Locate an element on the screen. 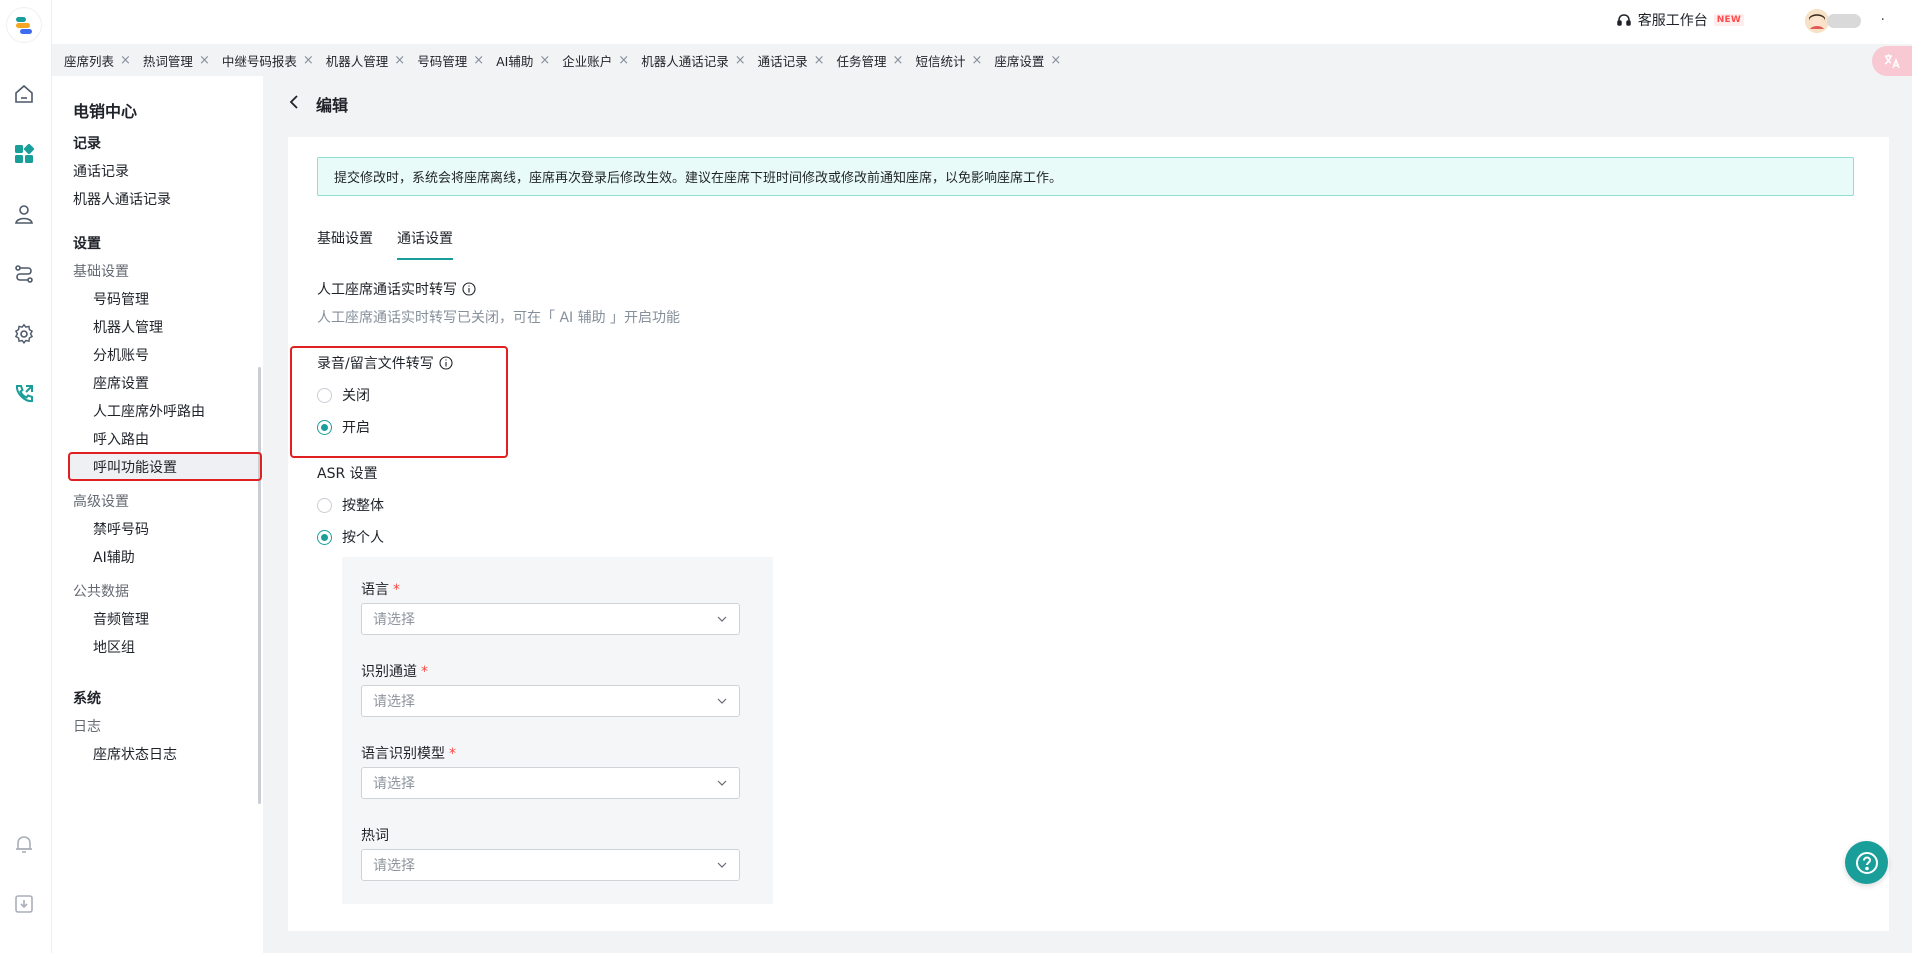 Image resolution: width=1912 pixels, height=953 pixels. avatar is located at coordinates (1817, 21).